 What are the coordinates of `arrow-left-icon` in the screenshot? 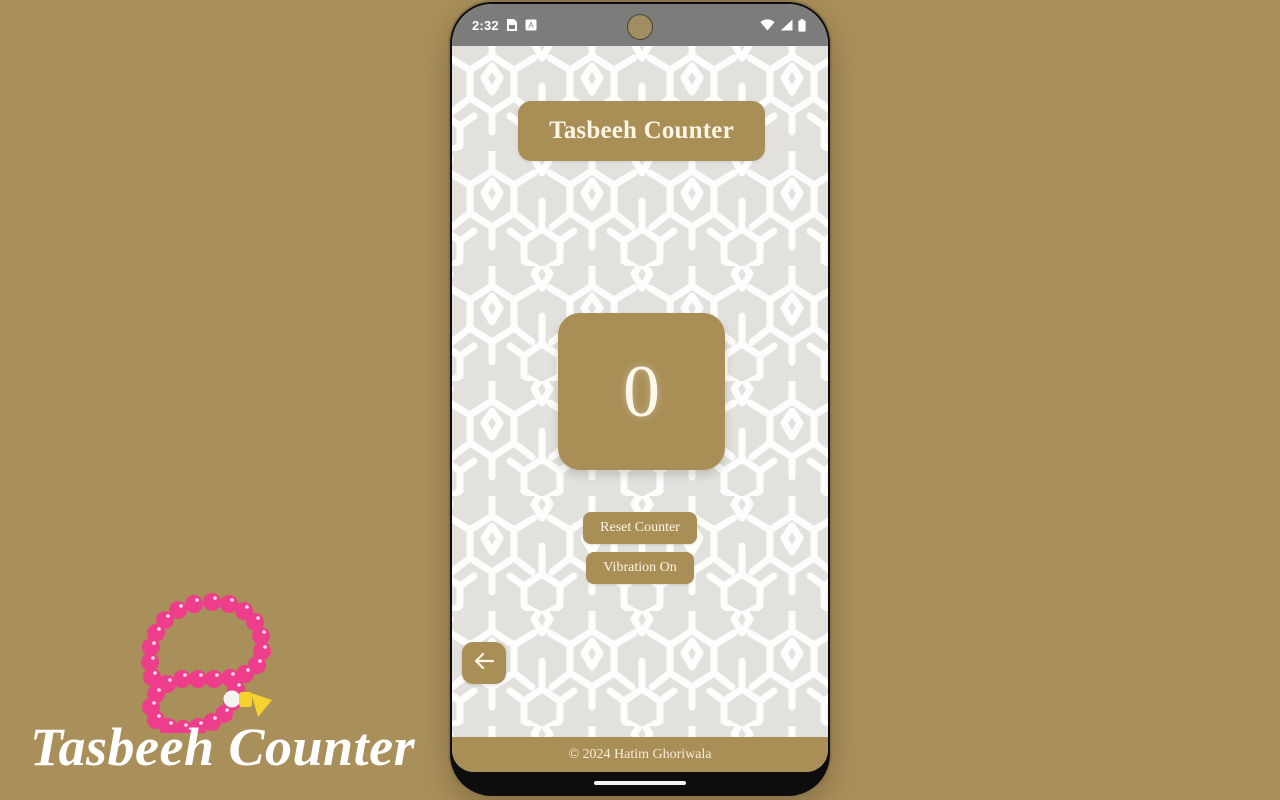 It's located at (484, 663).